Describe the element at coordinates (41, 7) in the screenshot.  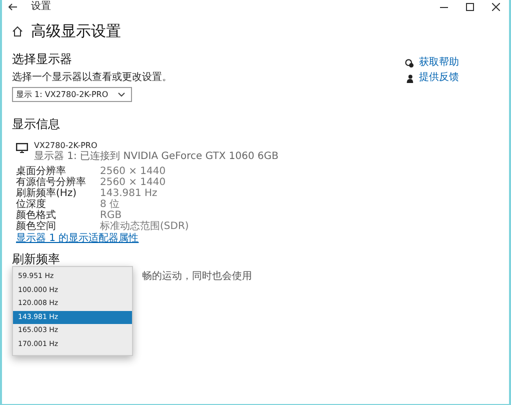
I see `window-title: 设置` at that location.